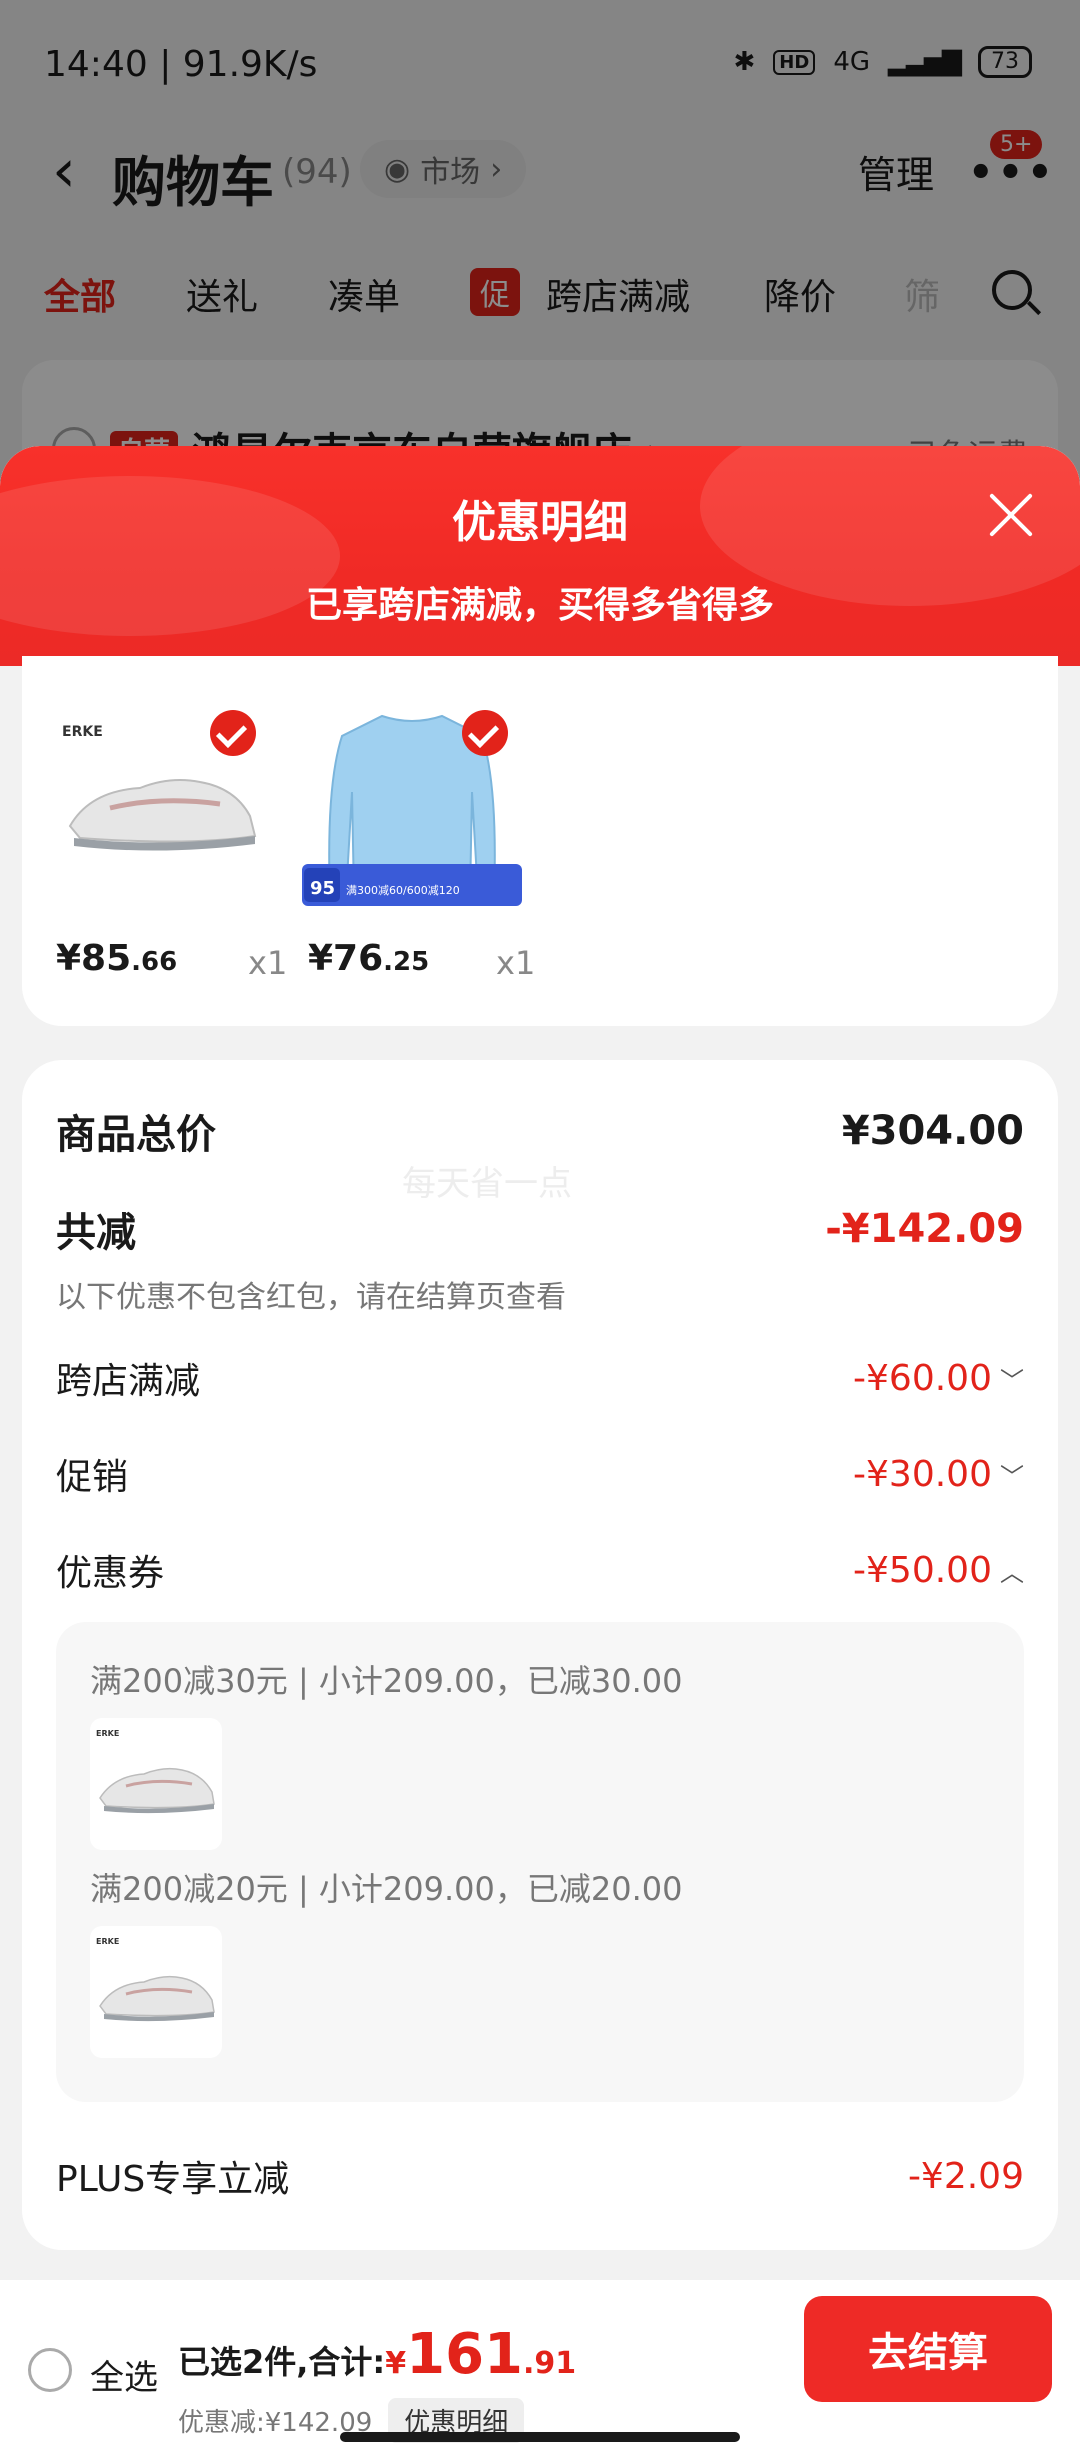  What do you see at coordinates (311, 1297) in the screenshot?
I see `discount-note: 以下优惠不包含红包，请在结算页查看` at bounding box center [311, 1297].